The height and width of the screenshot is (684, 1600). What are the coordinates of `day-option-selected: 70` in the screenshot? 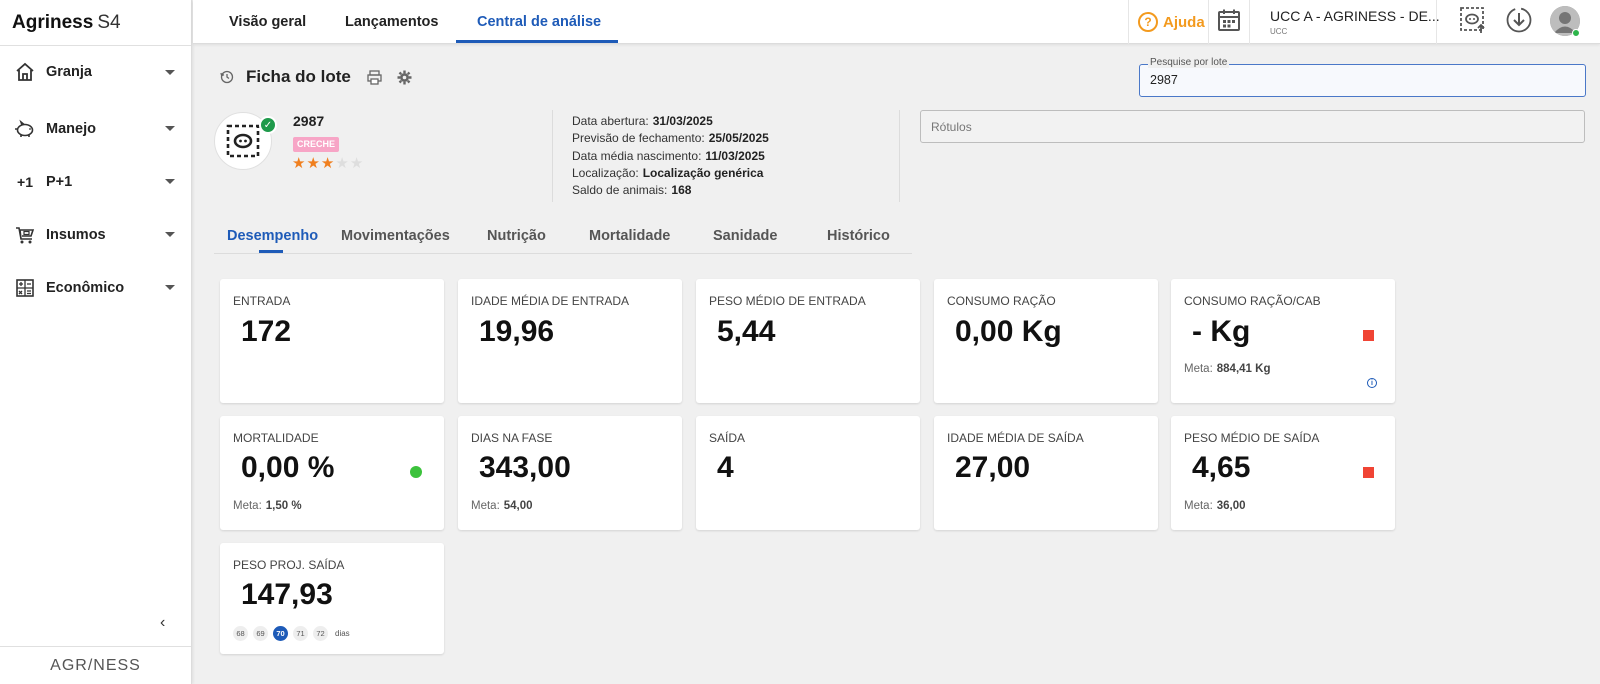 It's located at (280, 633).